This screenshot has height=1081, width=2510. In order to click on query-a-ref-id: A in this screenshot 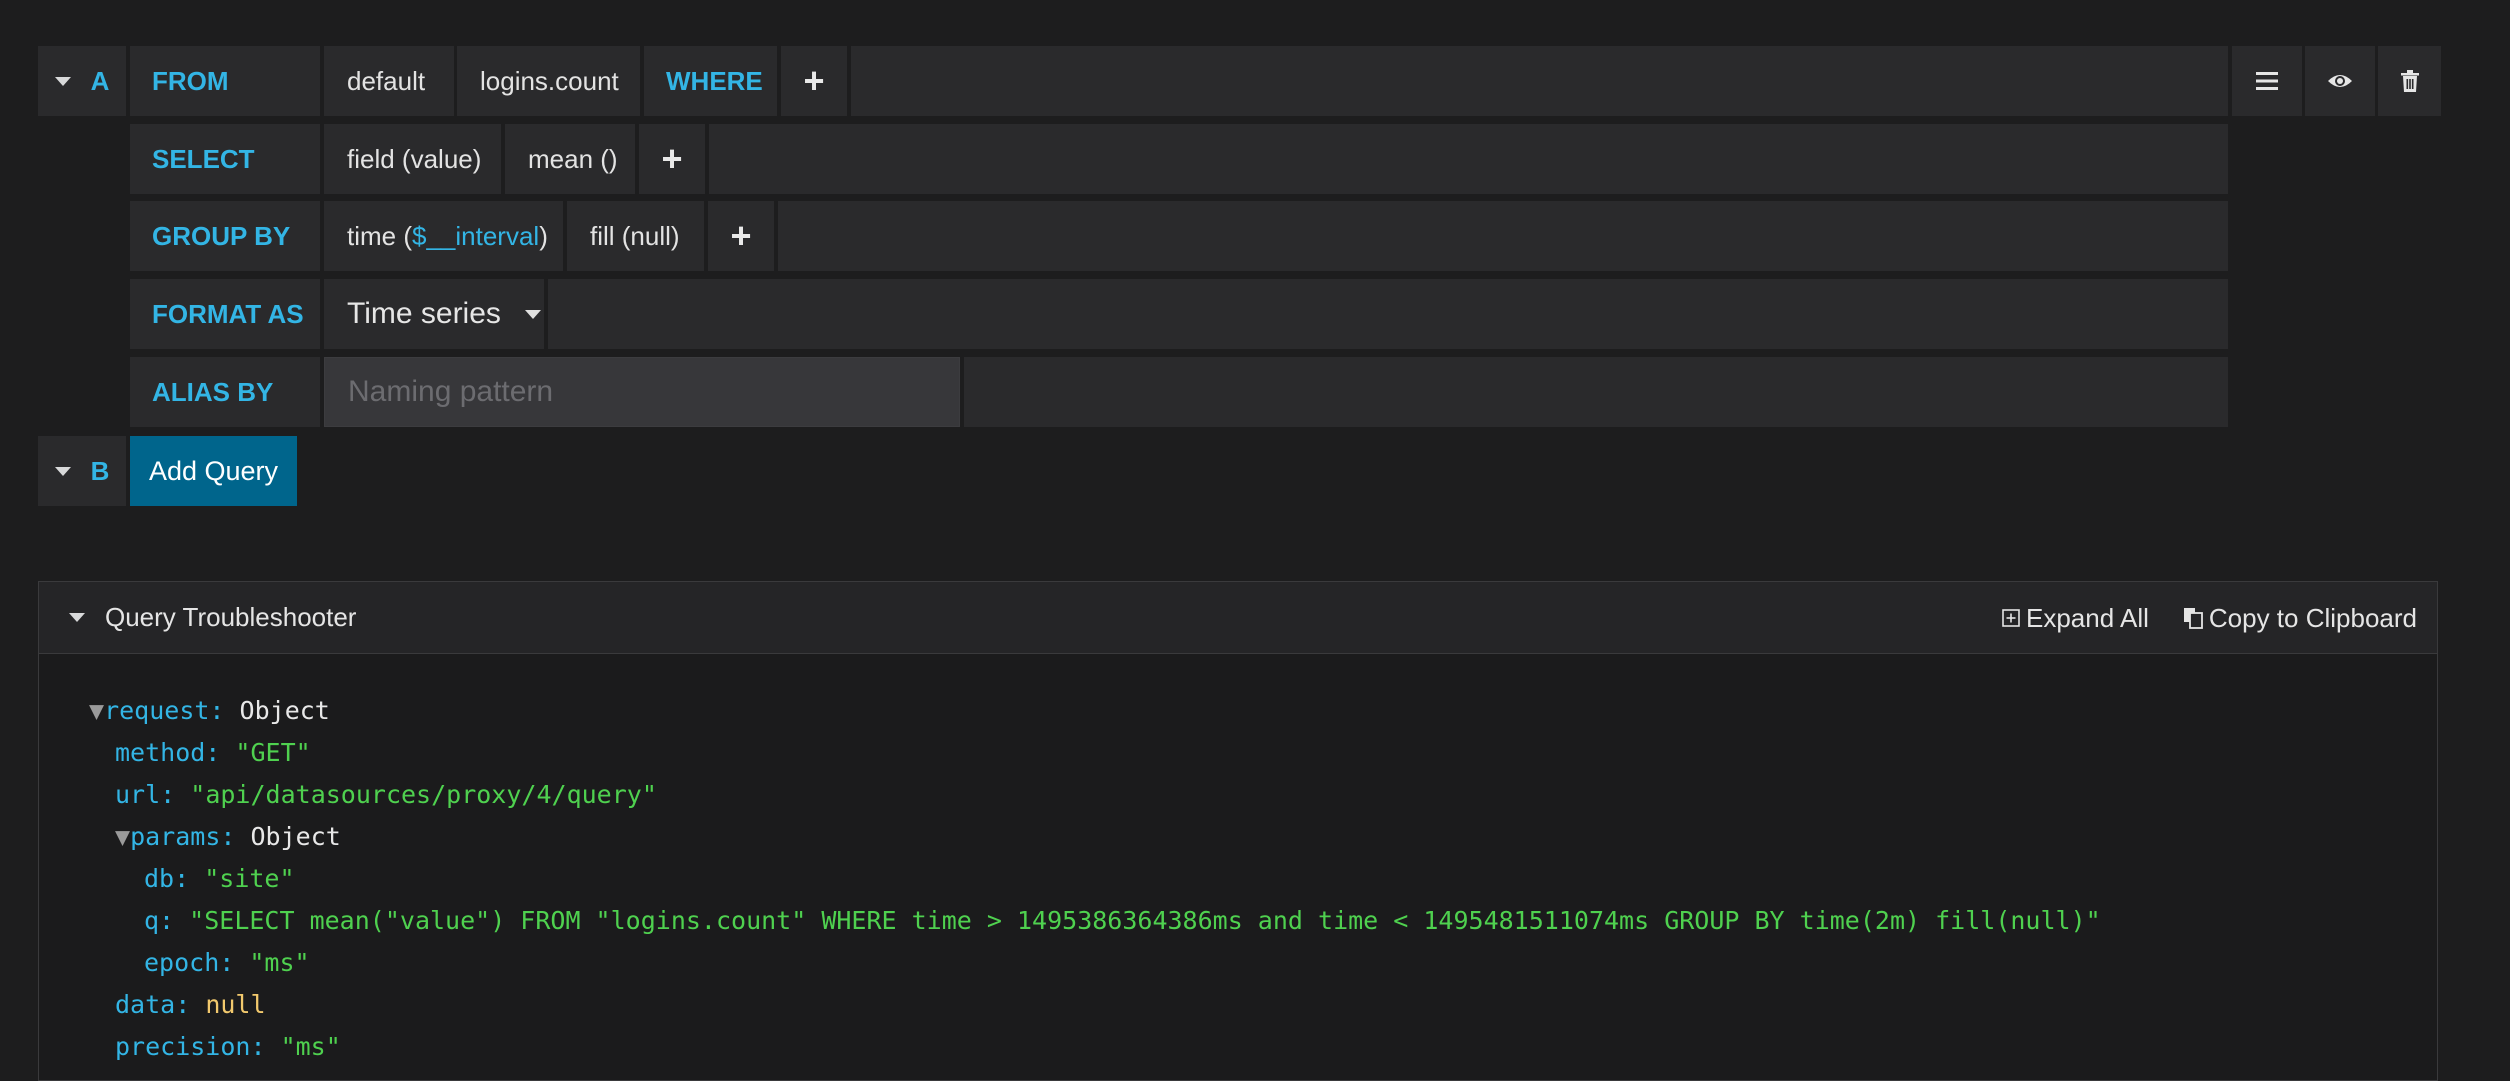, I will do `click(100, 80)`.